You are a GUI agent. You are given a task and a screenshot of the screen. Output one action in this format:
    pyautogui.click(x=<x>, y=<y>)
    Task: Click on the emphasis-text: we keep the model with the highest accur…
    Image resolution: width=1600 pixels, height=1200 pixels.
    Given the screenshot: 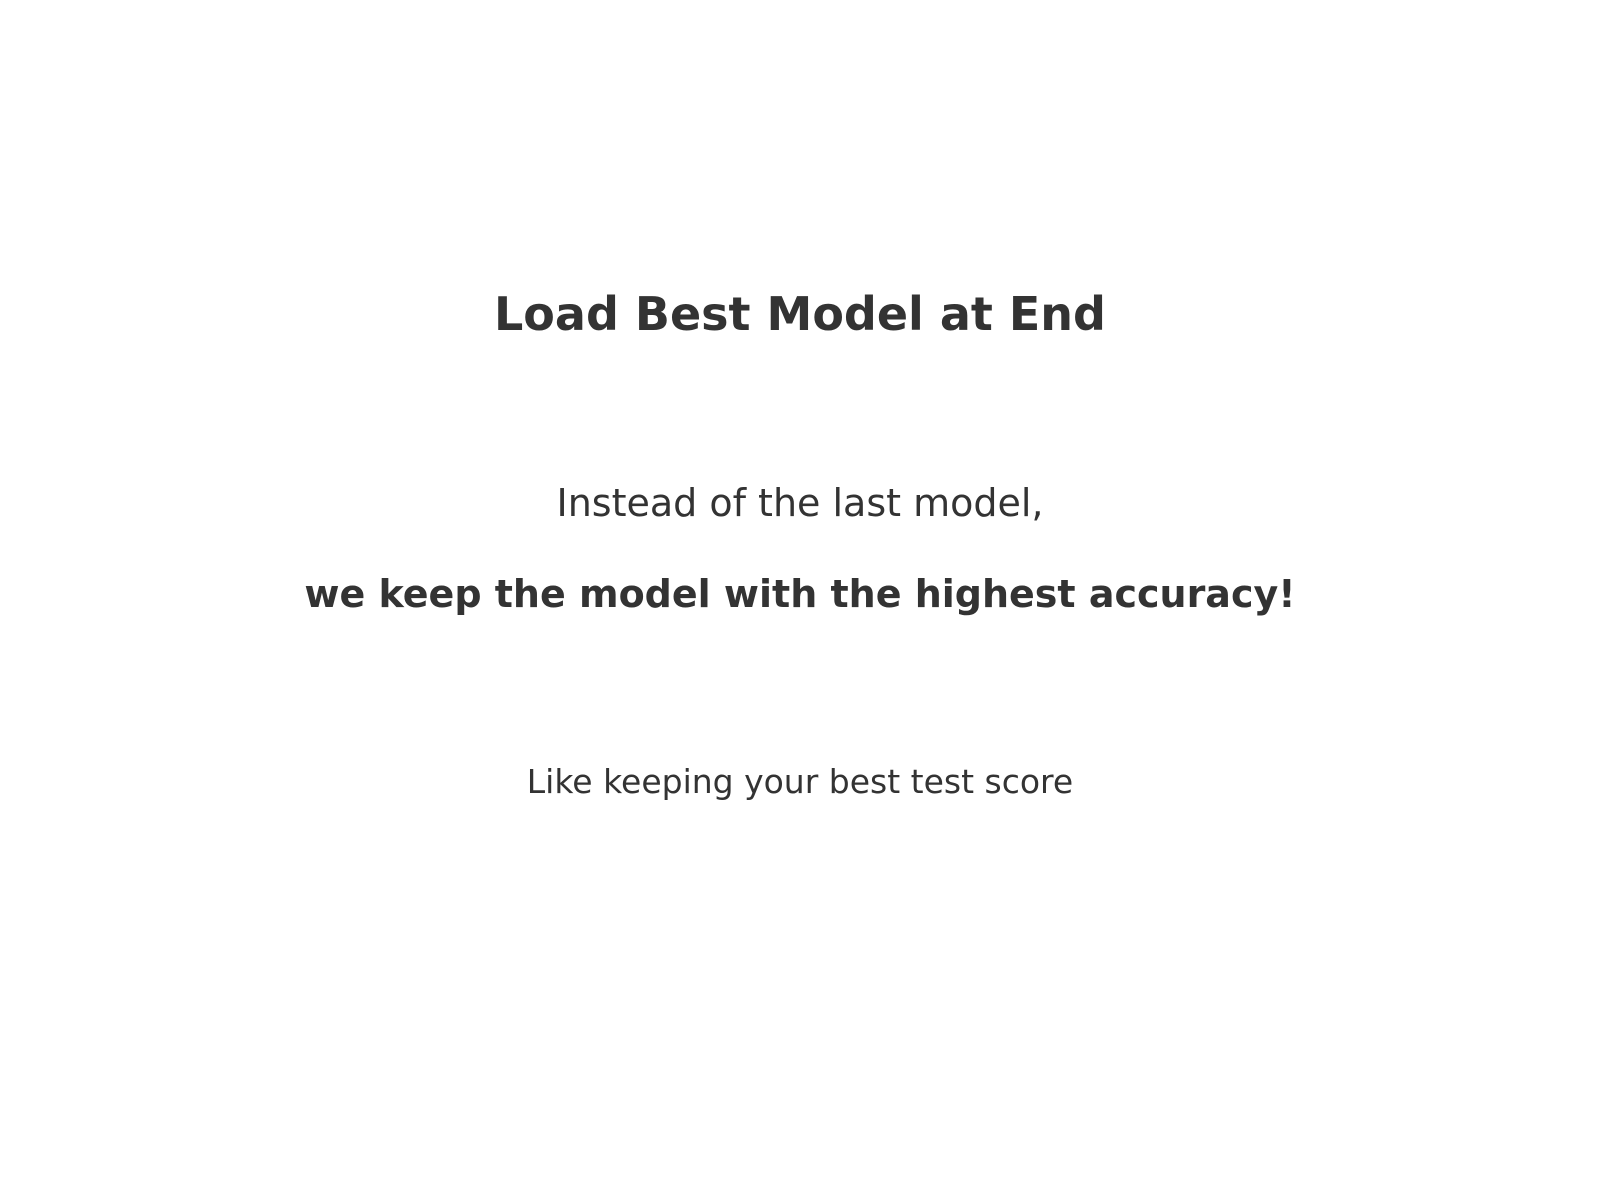 What is the action you would take?
    pyautogui.click(x=800, y=594)
    